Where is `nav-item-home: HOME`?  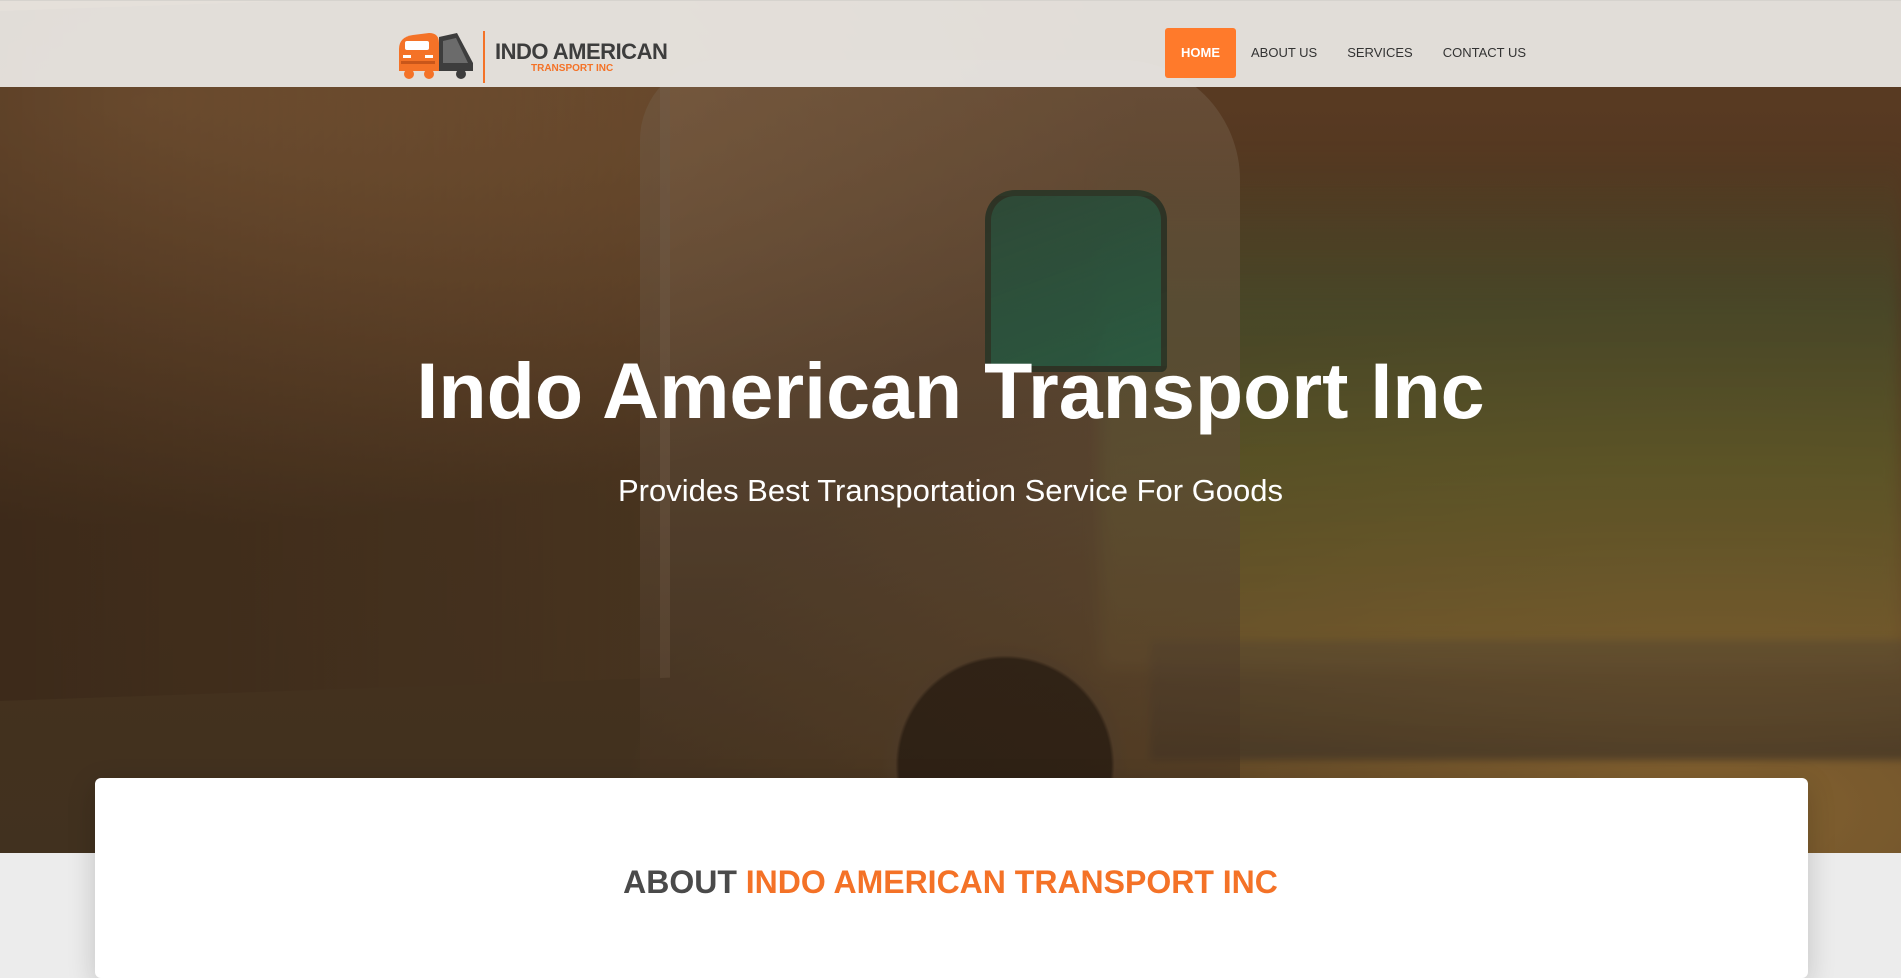
nav-item-home: HOME is located at coordinates (1200, 53).